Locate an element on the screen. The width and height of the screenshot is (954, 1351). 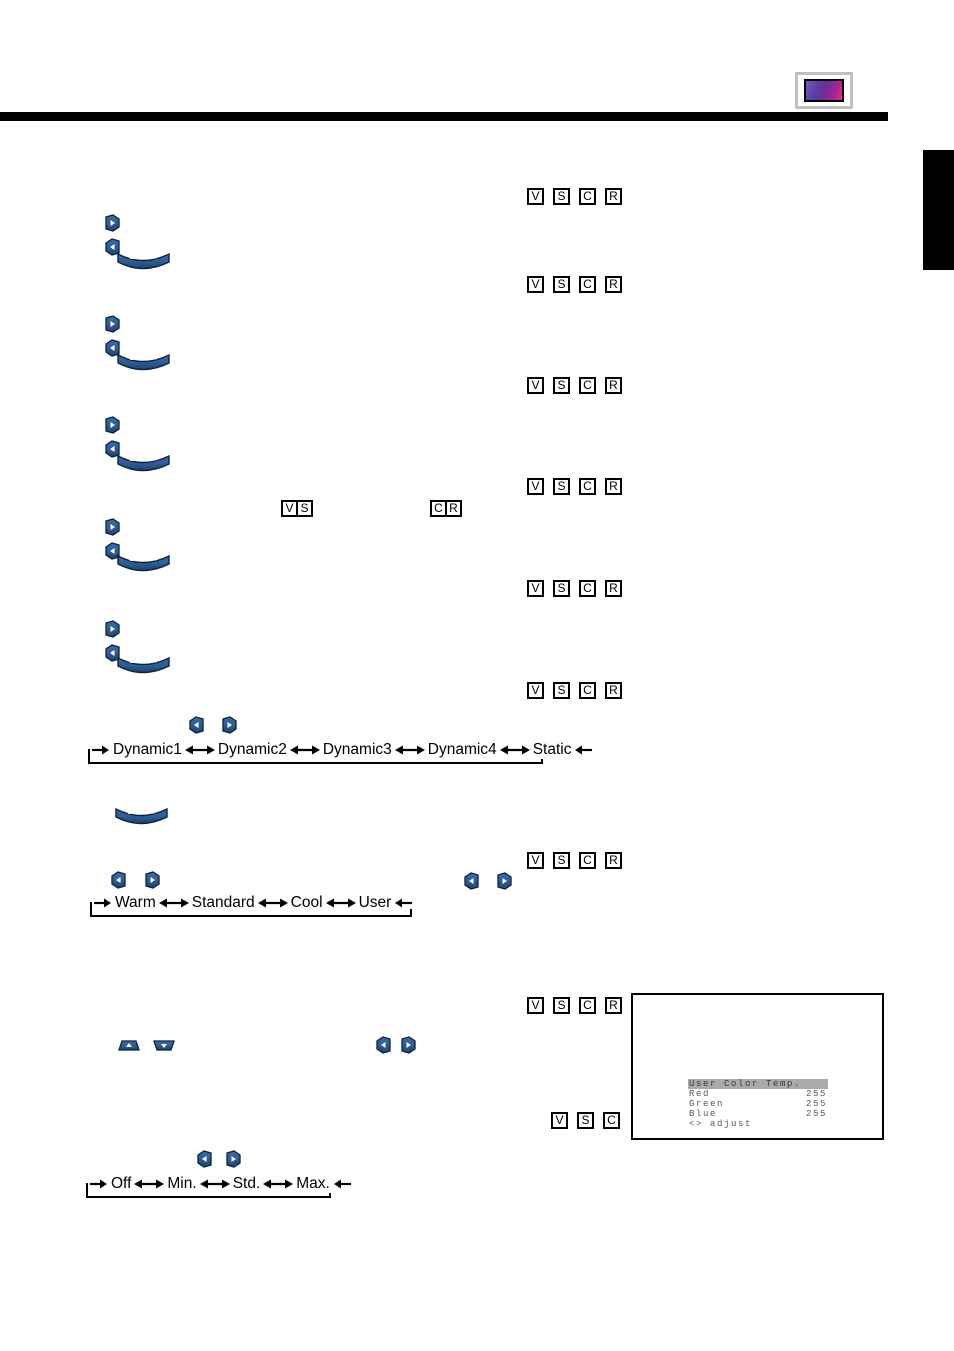
header-rule is located at coordinates (444, 116).